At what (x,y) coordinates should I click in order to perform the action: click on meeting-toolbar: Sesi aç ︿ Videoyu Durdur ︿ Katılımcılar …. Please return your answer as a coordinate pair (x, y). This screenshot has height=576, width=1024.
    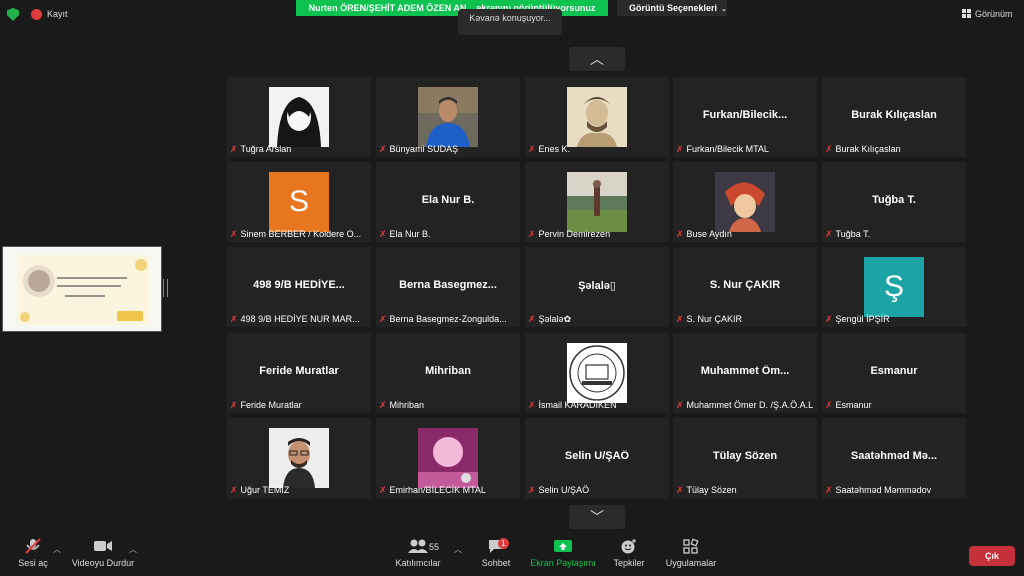
    Looking at the image, I should click on (512, 553).